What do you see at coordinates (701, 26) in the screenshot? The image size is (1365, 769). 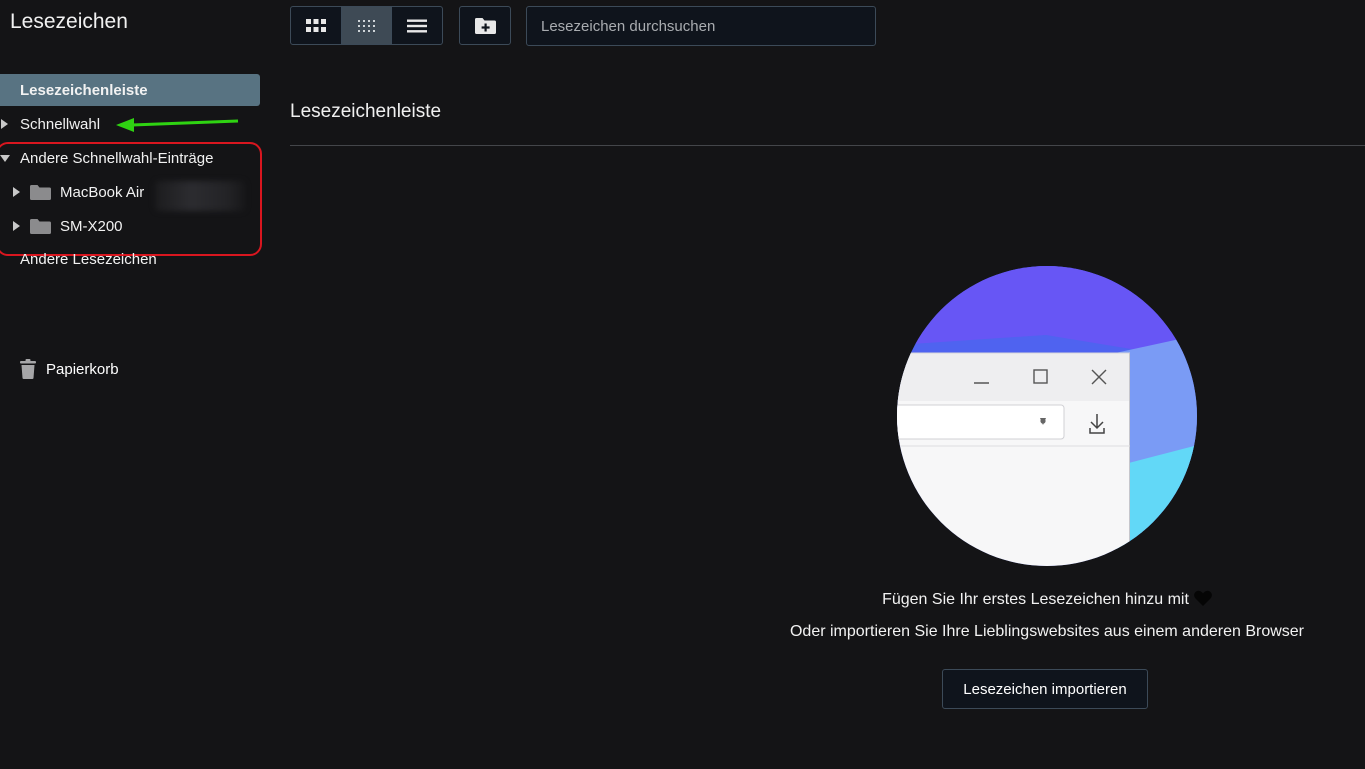 I see `search-input` at bounding box center [701, 26].